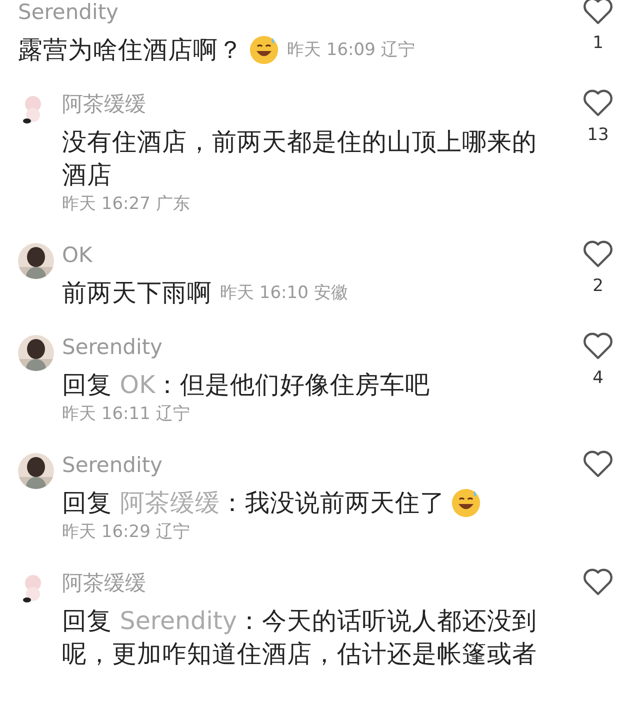 This screenshot has height=701, width=640. I want to click on like-count: 1, so click(598, 43).